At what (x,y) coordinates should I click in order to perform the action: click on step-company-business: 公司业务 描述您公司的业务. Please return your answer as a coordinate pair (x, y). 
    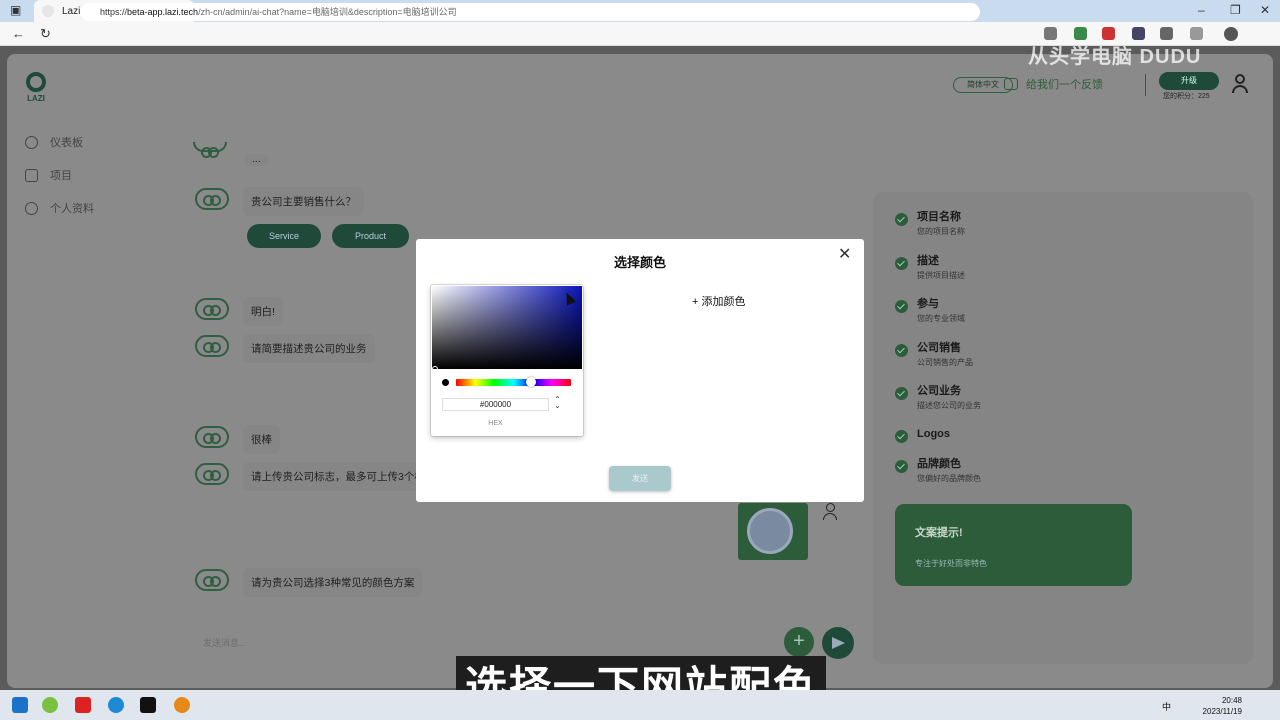
    Looking at the image, I should click on (938, 396).